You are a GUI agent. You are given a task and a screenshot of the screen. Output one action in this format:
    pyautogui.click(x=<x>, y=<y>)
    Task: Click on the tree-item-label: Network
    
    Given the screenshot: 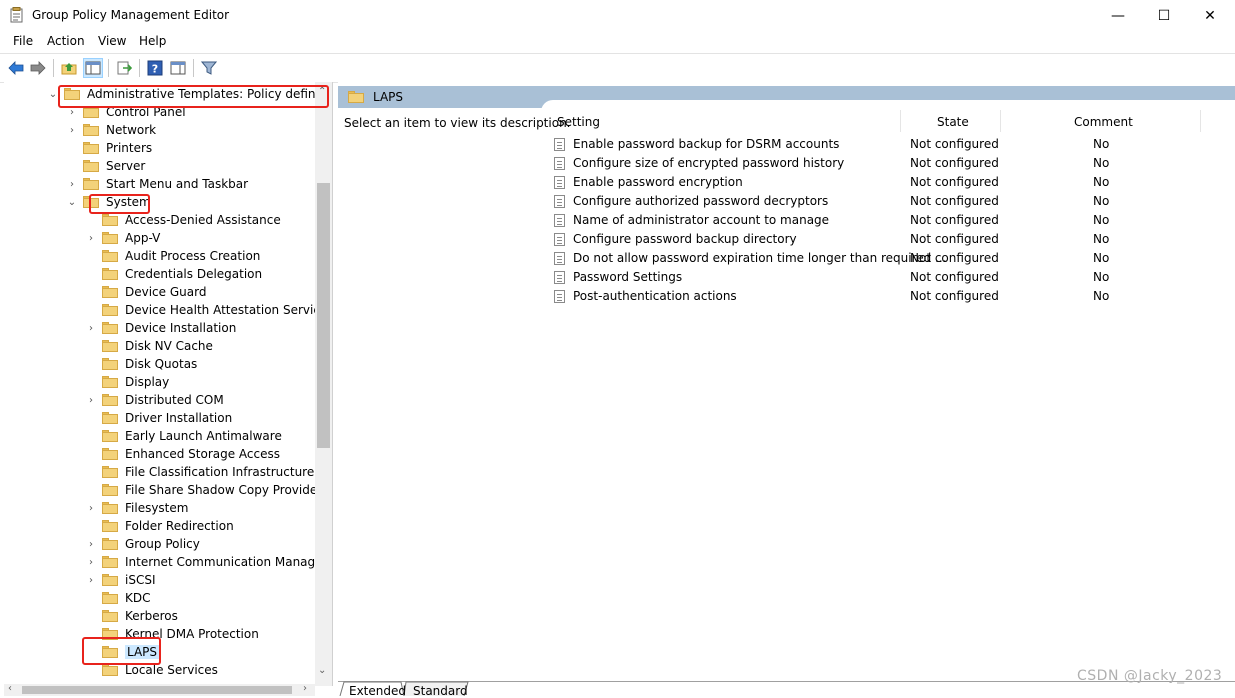 What is the action you would take?
    pyautogui.click(x=131, y=130)
    